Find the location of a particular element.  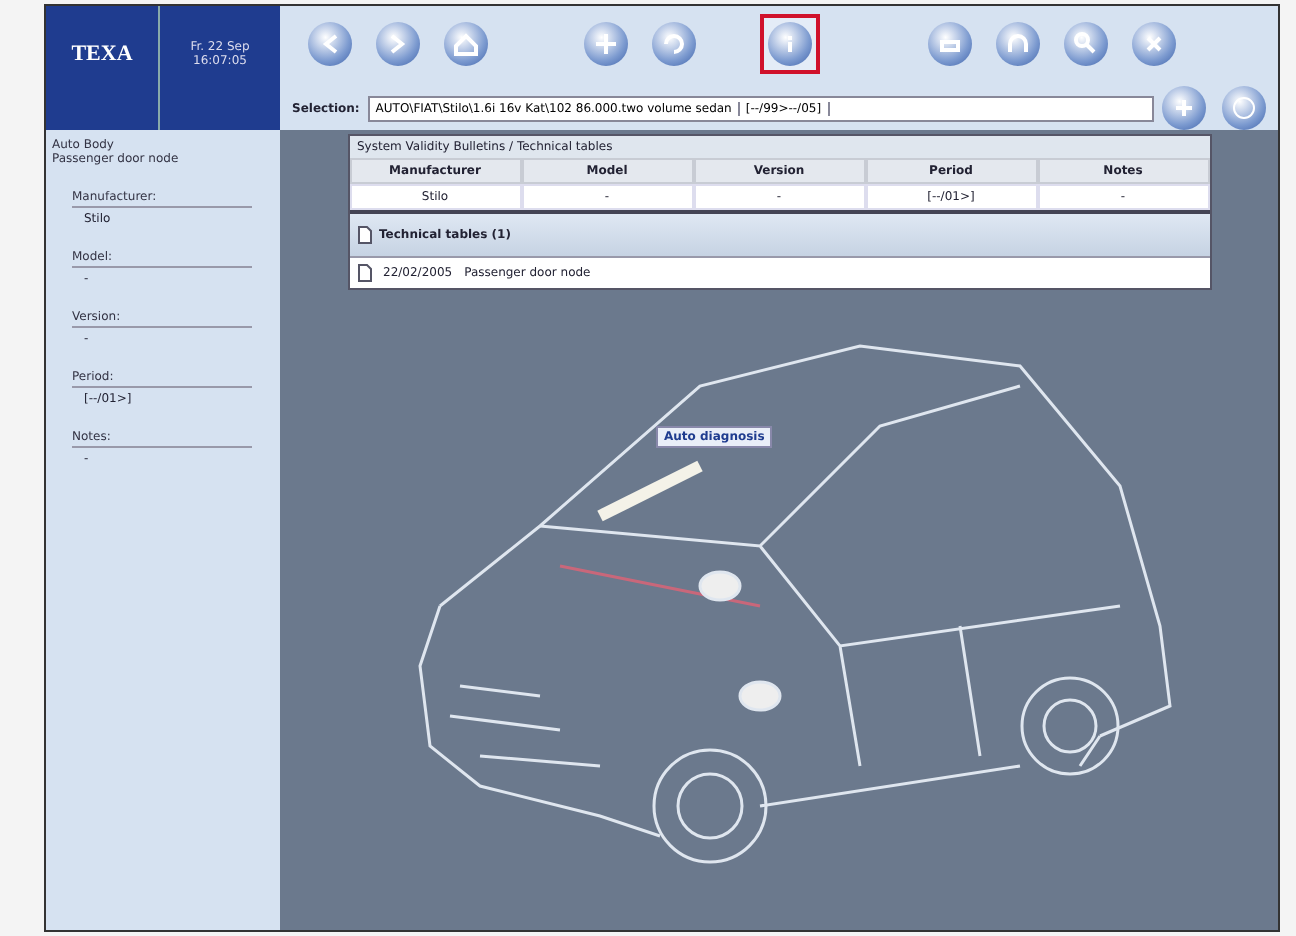

globe-button is located at coordinates (1244, 108).